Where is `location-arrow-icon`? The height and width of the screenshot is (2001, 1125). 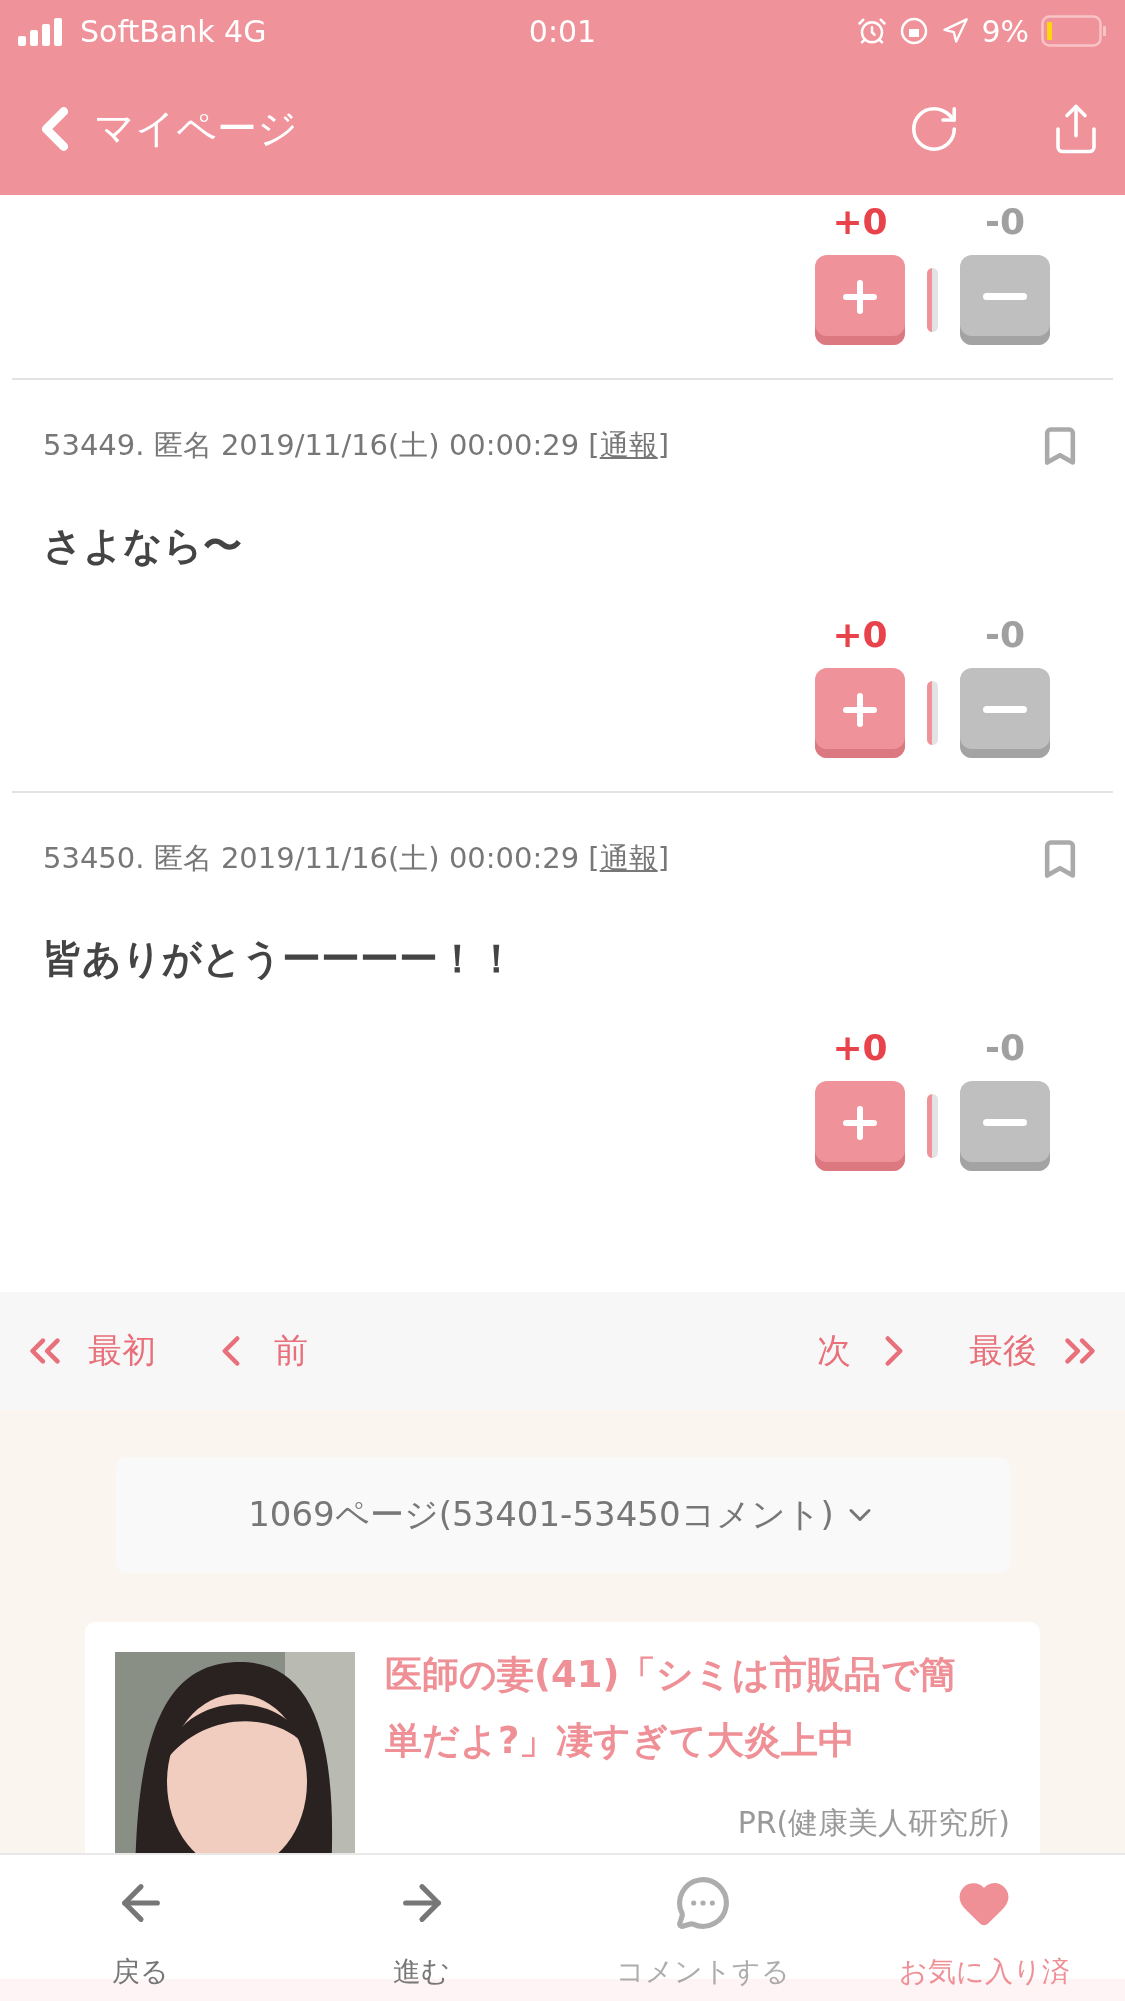 location-arrow-icon is located at coordinates (955, 31).